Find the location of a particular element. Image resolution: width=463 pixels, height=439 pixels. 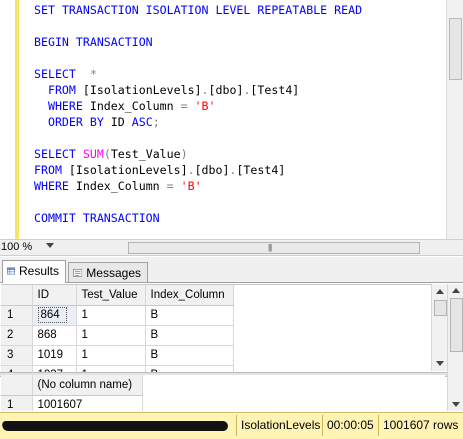

code-line: BEGIN TRANSACTION is located at coordinates (93, 42).